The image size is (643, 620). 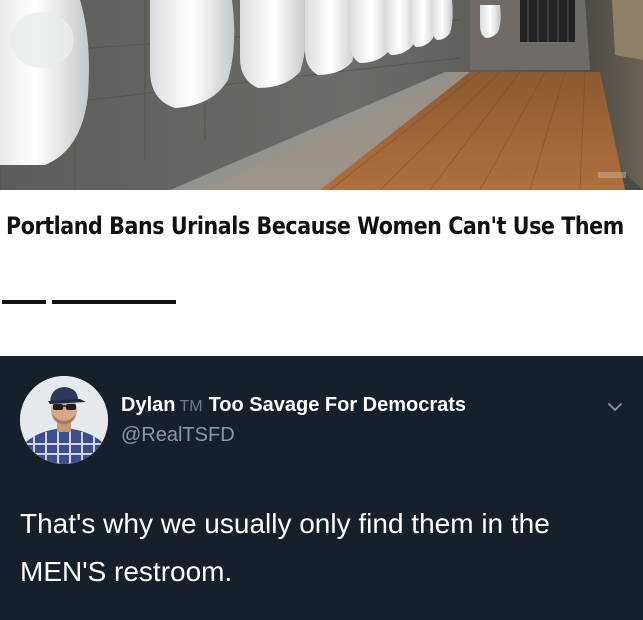 I want to click on chevron-down-icon, so click(x=615, y=407).